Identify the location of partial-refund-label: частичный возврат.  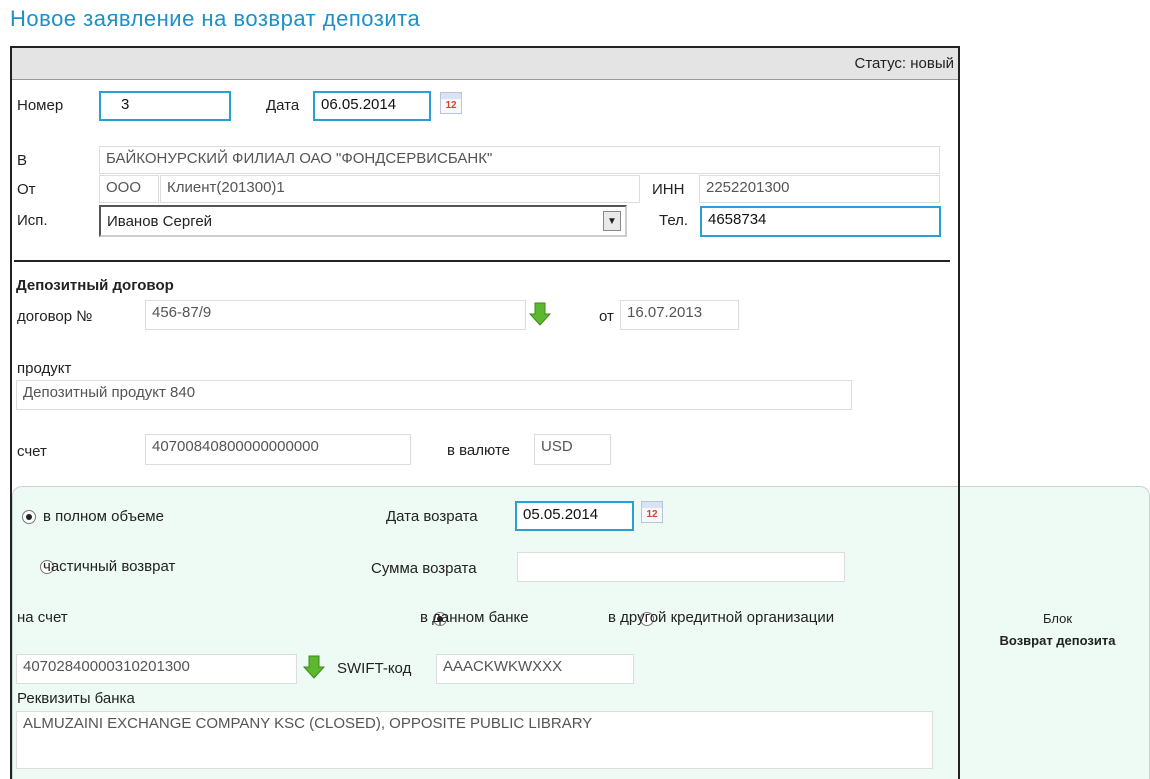
(109, 566).